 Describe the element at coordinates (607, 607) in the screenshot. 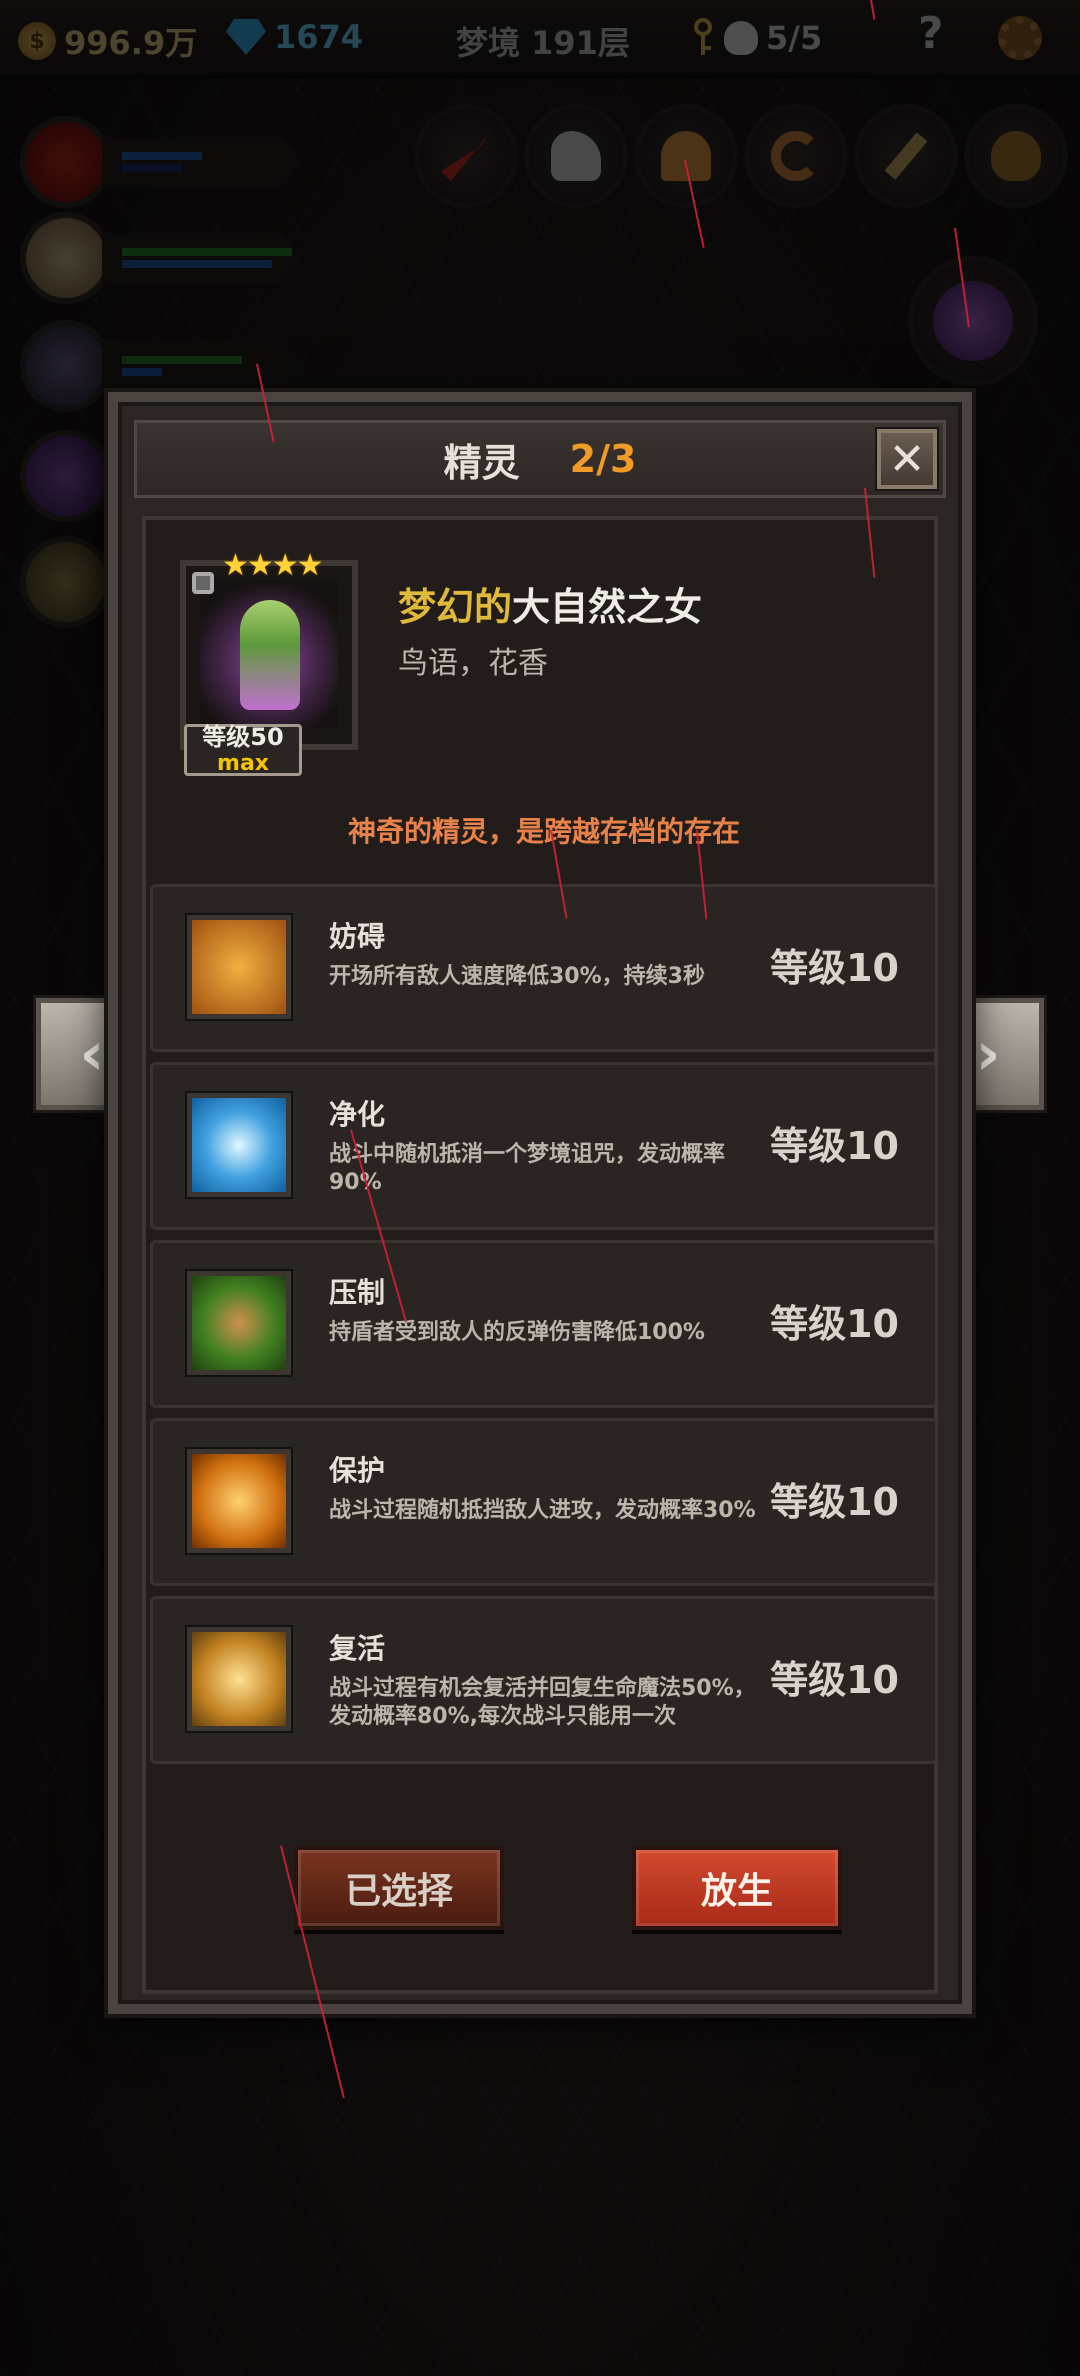

I see `spirit-name-main: 大自然之女` at that location.